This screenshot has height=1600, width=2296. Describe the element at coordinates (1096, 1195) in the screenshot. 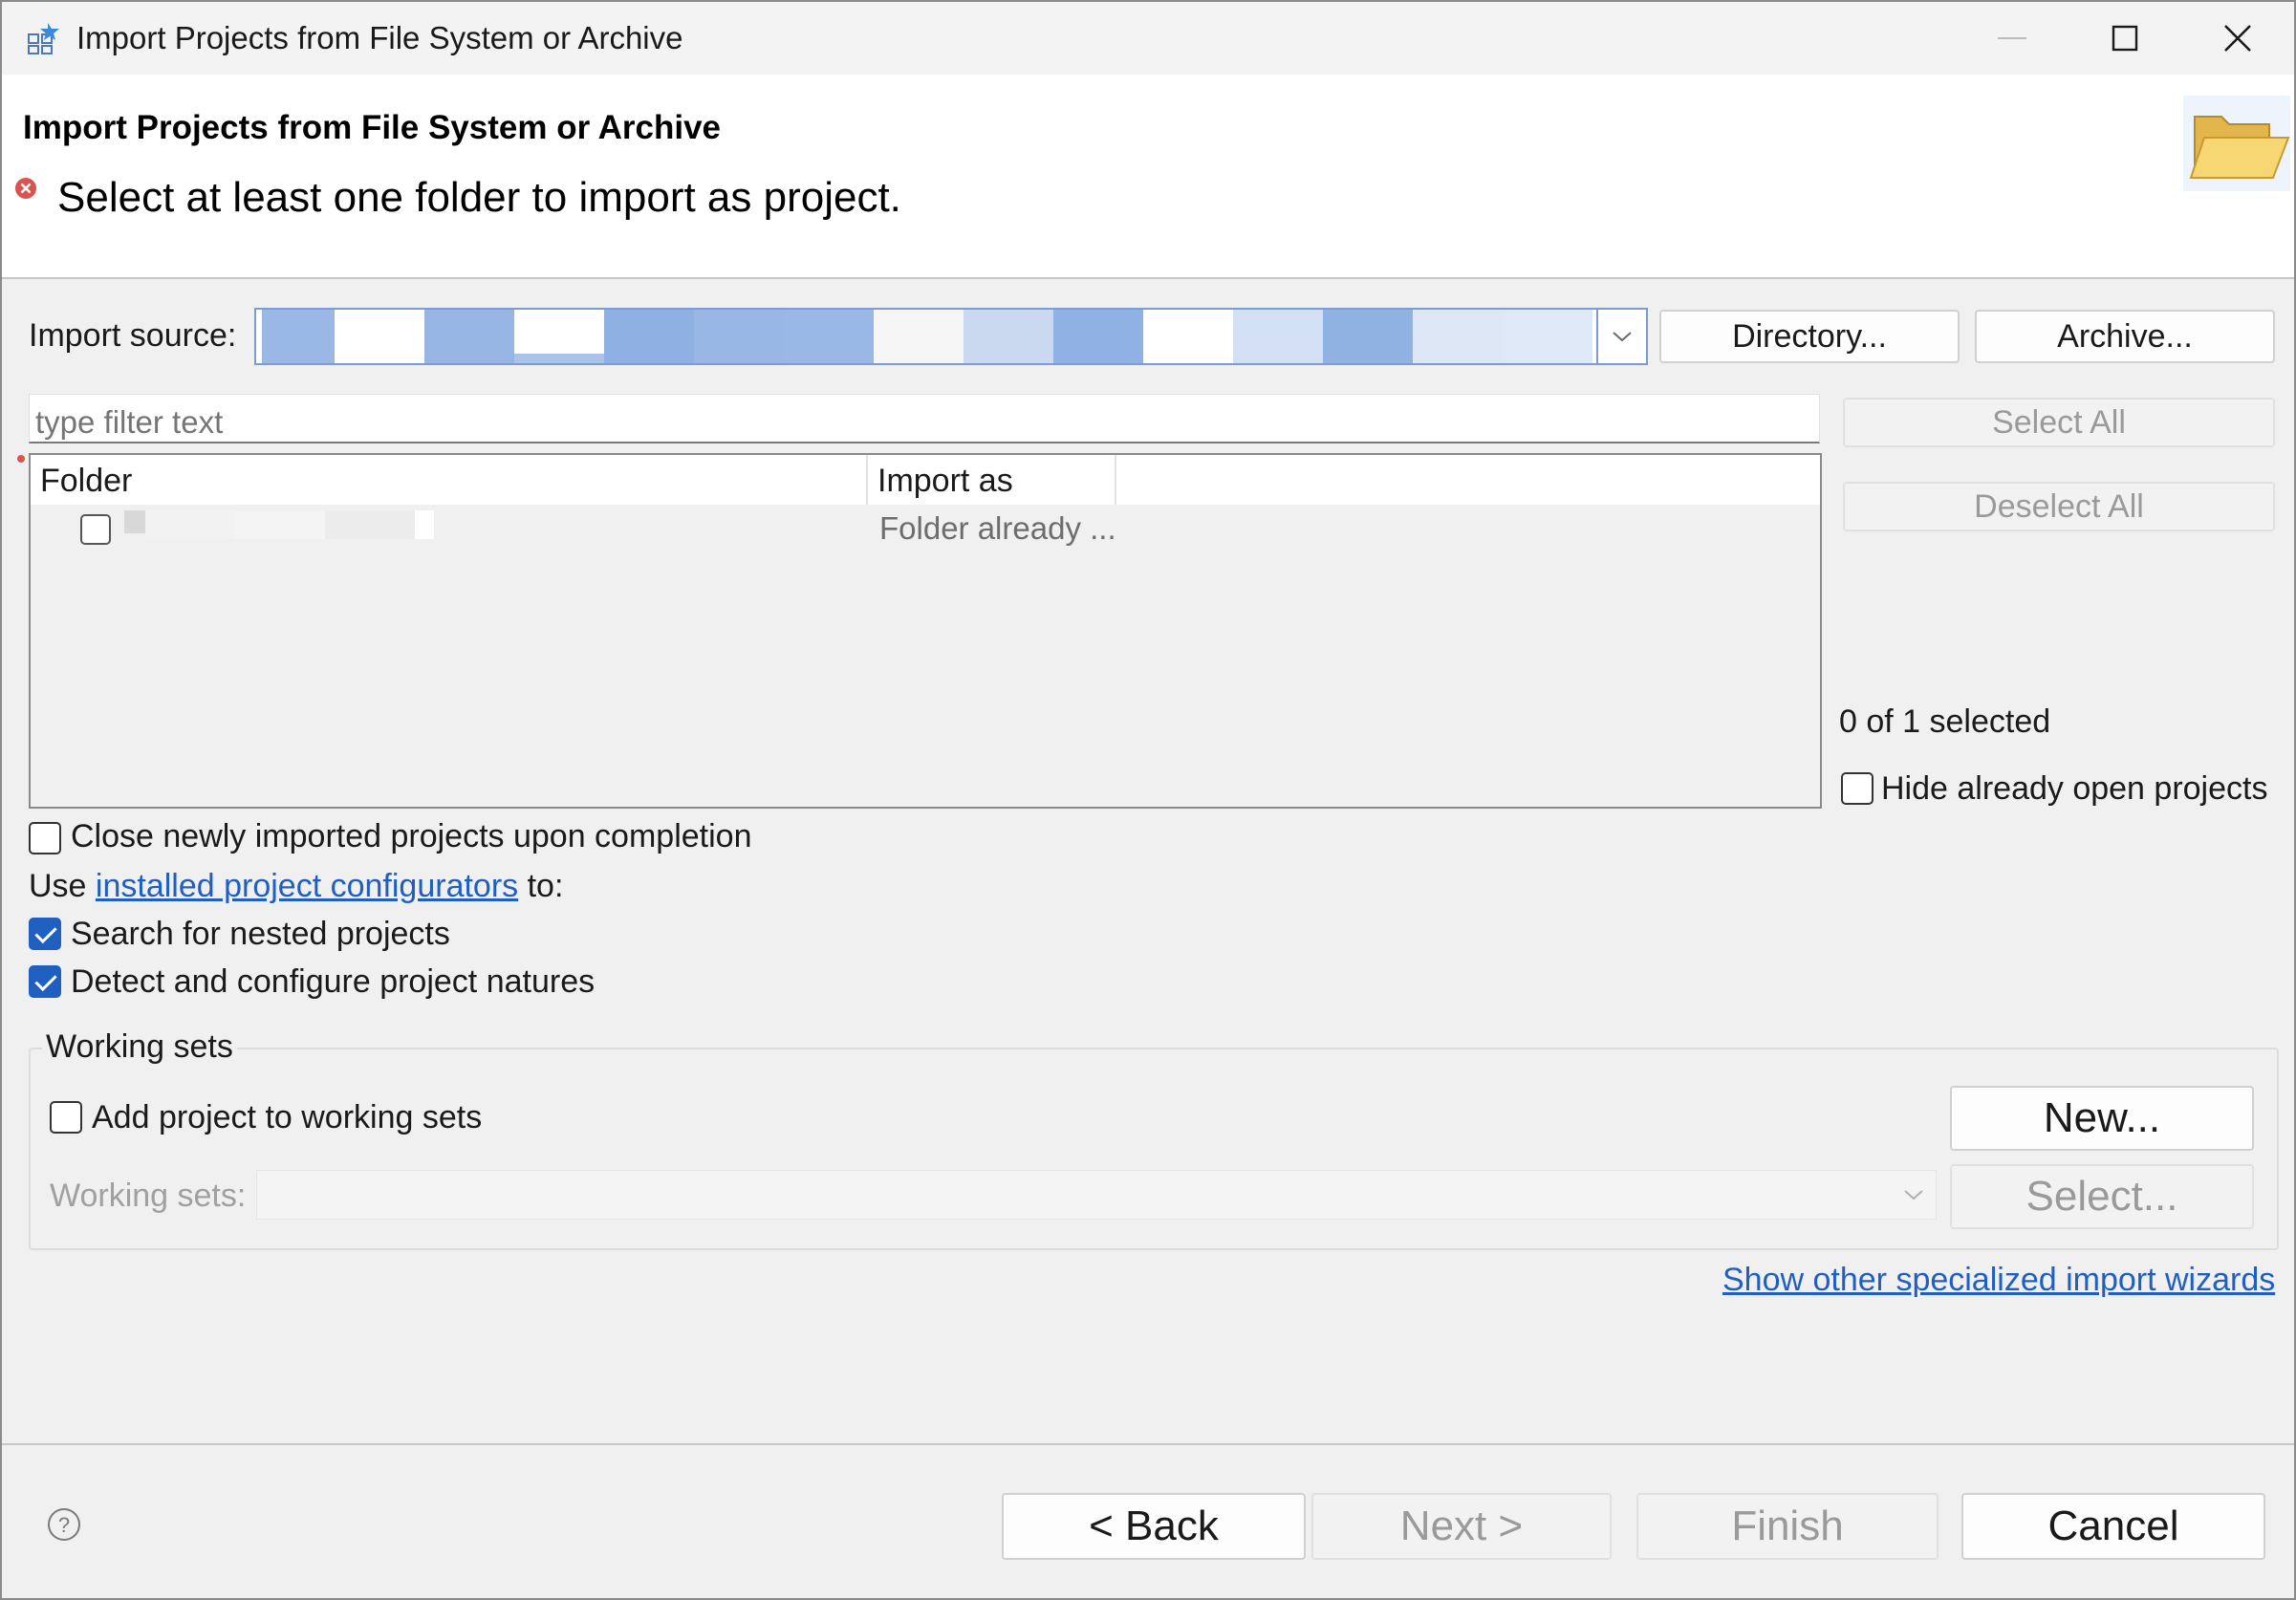

I see `working-sets-combo` at that location.